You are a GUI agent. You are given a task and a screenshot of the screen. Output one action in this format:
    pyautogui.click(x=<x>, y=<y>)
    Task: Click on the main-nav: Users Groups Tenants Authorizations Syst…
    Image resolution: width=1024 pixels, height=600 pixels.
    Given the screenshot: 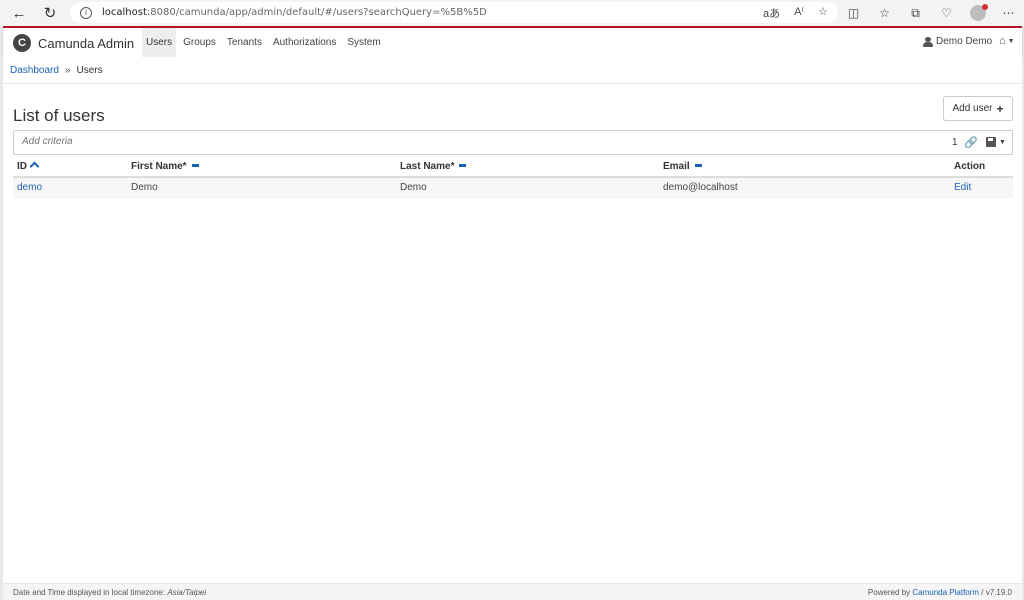 What is the action you would take?
    pyautogui.click(x=265, y=42)
    